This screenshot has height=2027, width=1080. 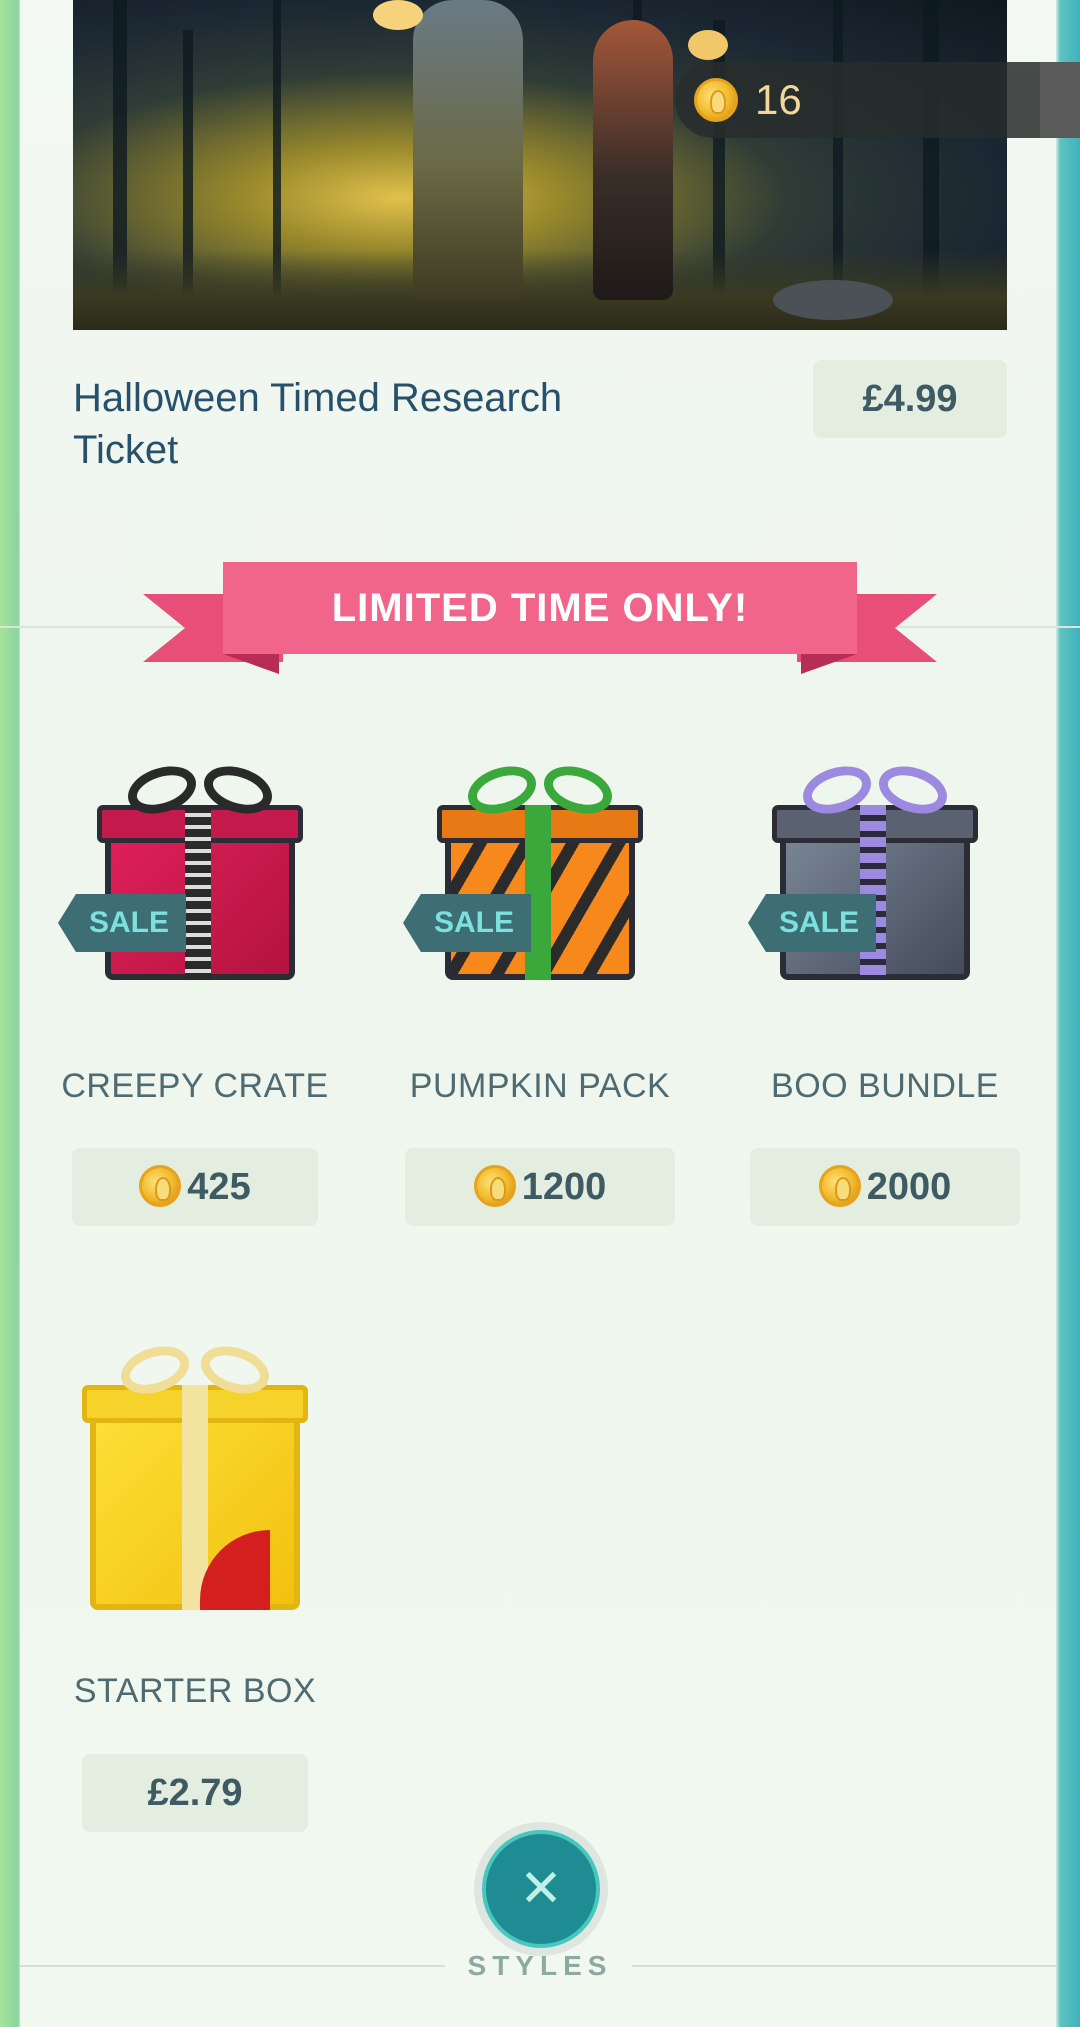 I want to click on close-icon: ✕, so click(x=541, y=1889).